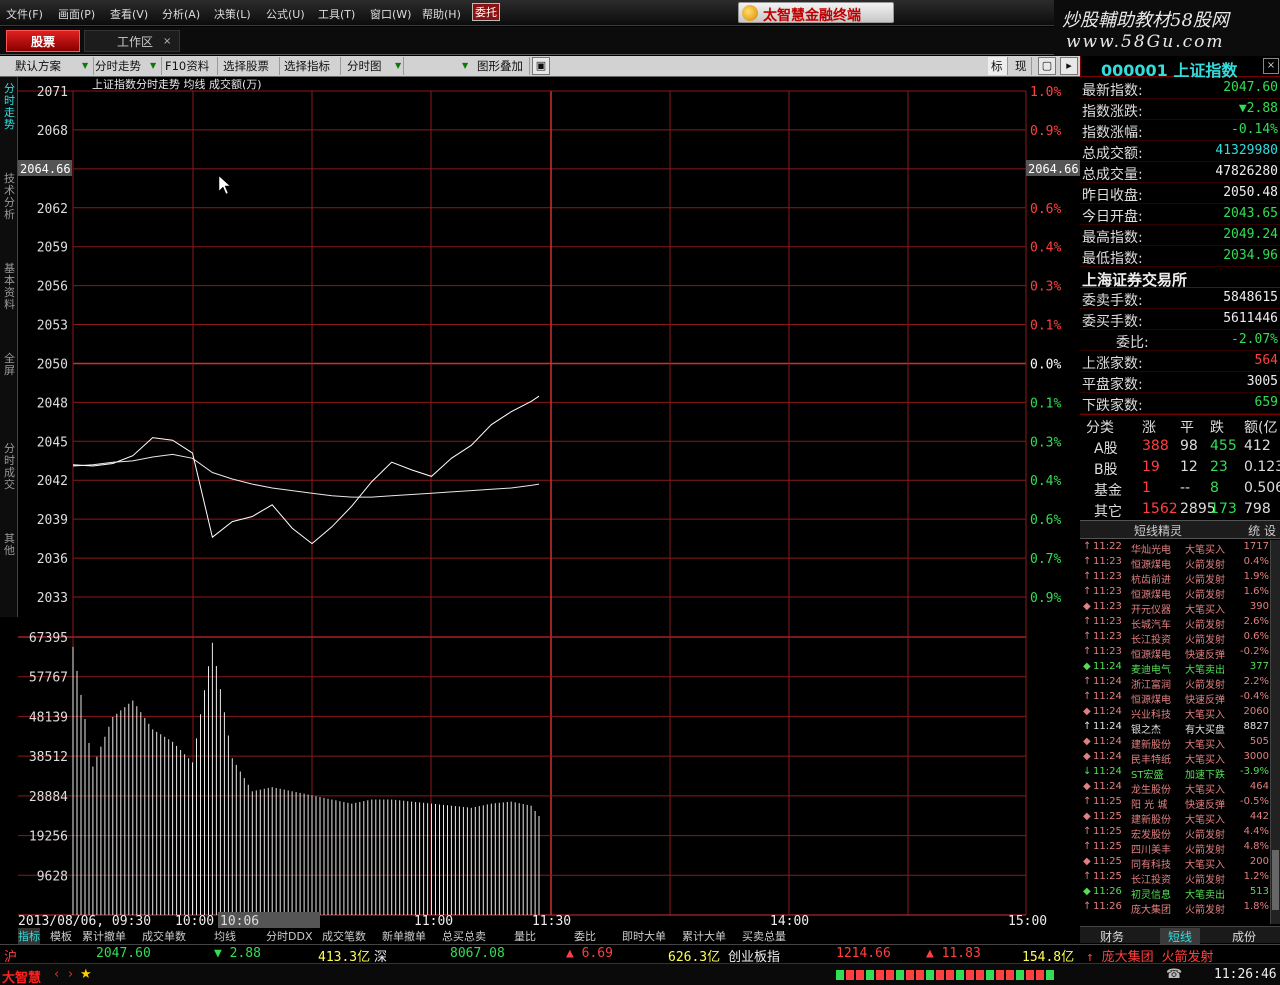  Describe the element at coordinates (441, 14) in the screenshot. I see `menu-help: 帮助(H)` at that location.